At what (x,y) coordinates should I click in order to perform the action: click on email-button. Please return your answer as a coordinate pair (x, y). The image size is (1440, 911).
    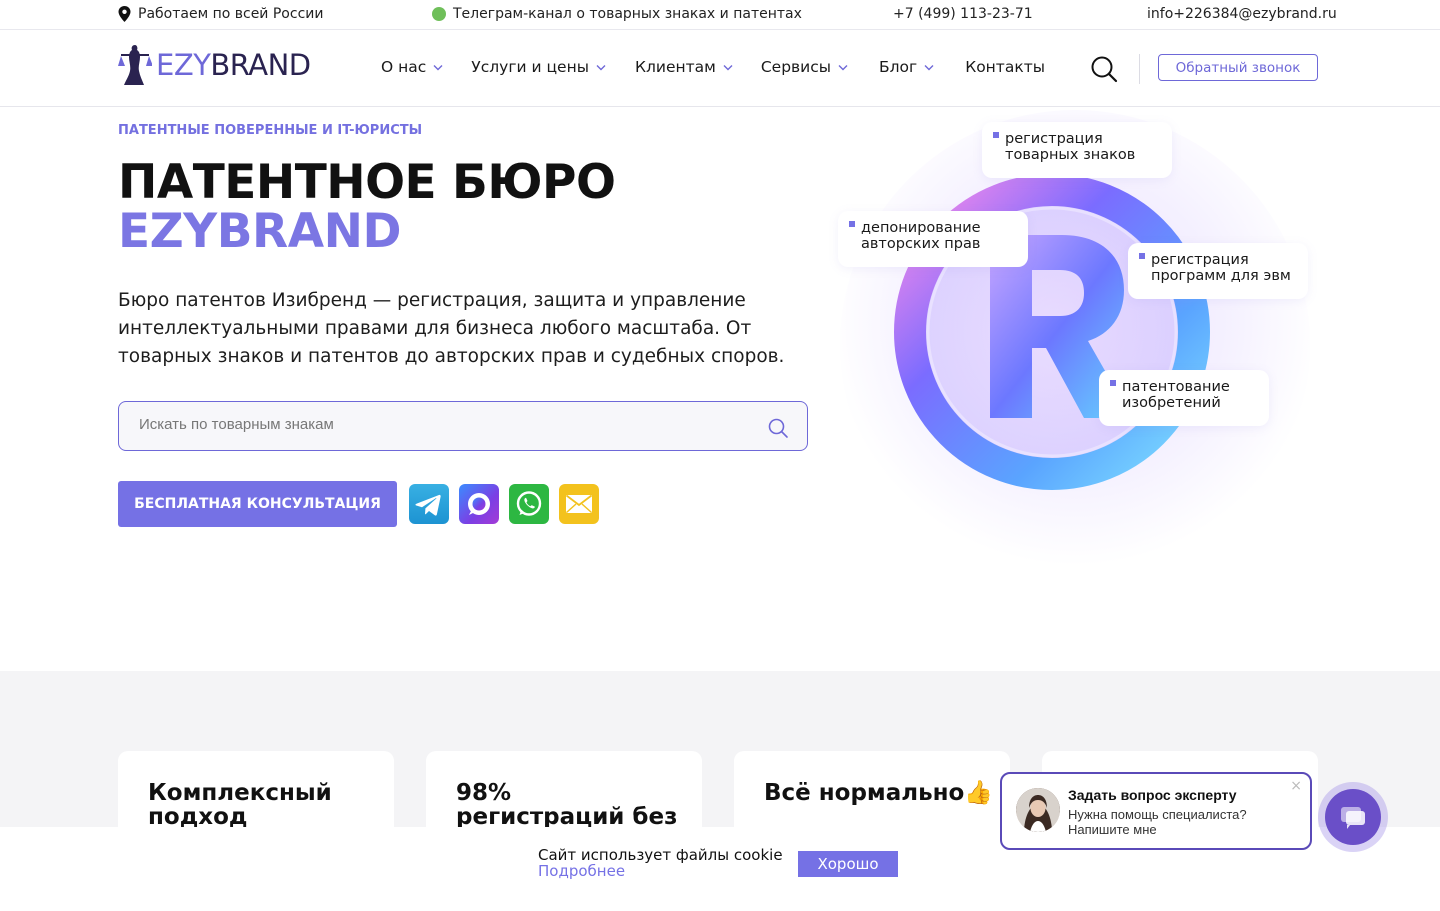
    Looking at the image, I should click on (579, 504).